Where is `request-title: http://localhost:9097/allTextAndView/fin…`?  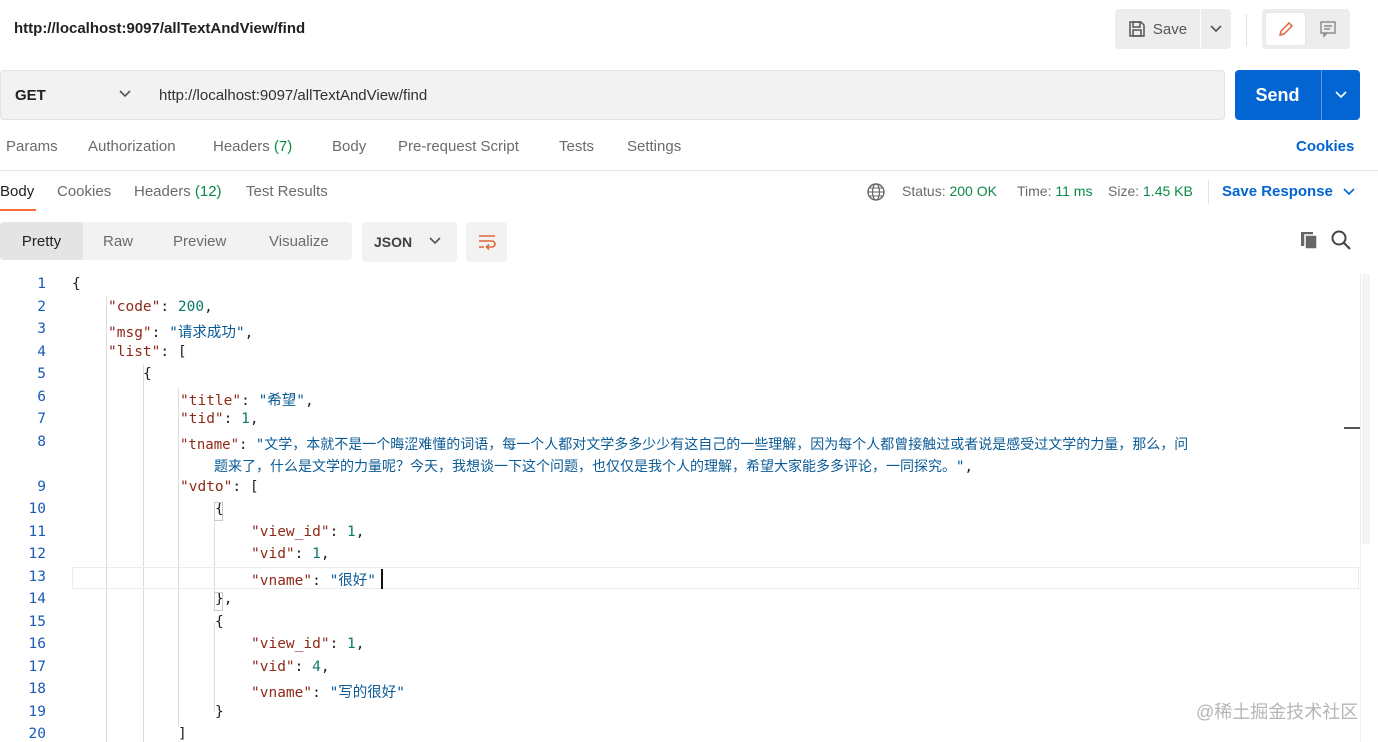
request-title: http://localhost:9097/allTextAndView/fin… is located at coordinates (159, 28).